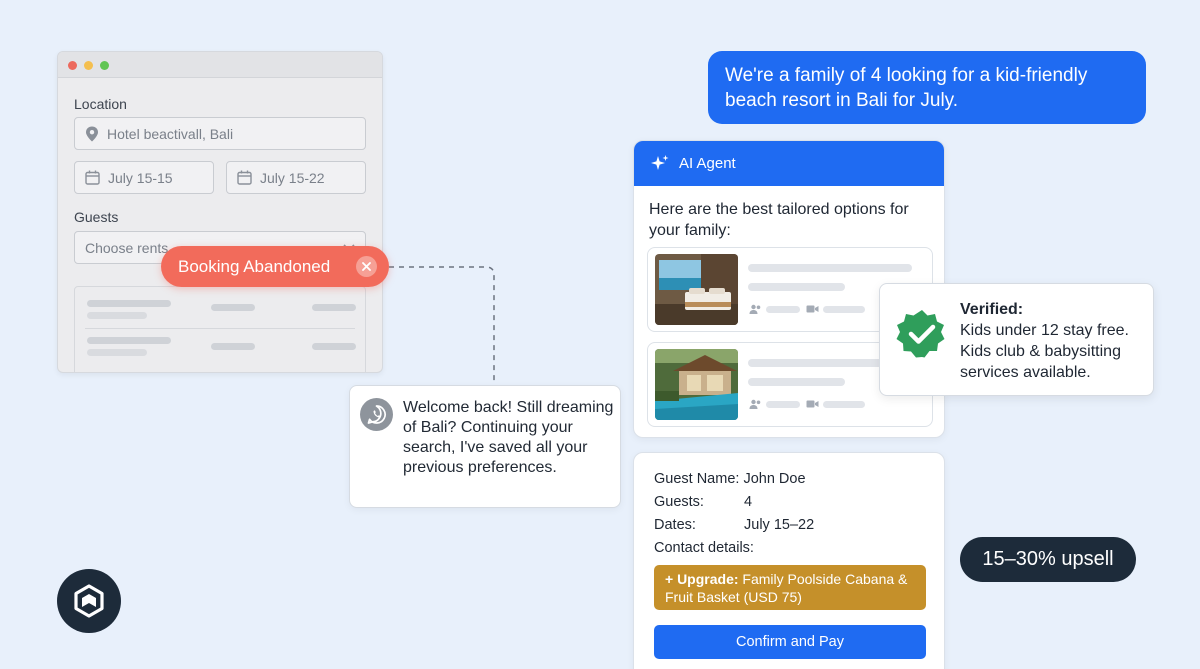 The height and width of the screenshot is (669, 1200). Describe the element at coordinates (376, 414) in the screenshot. I see `whatsapp-icon` at that location.